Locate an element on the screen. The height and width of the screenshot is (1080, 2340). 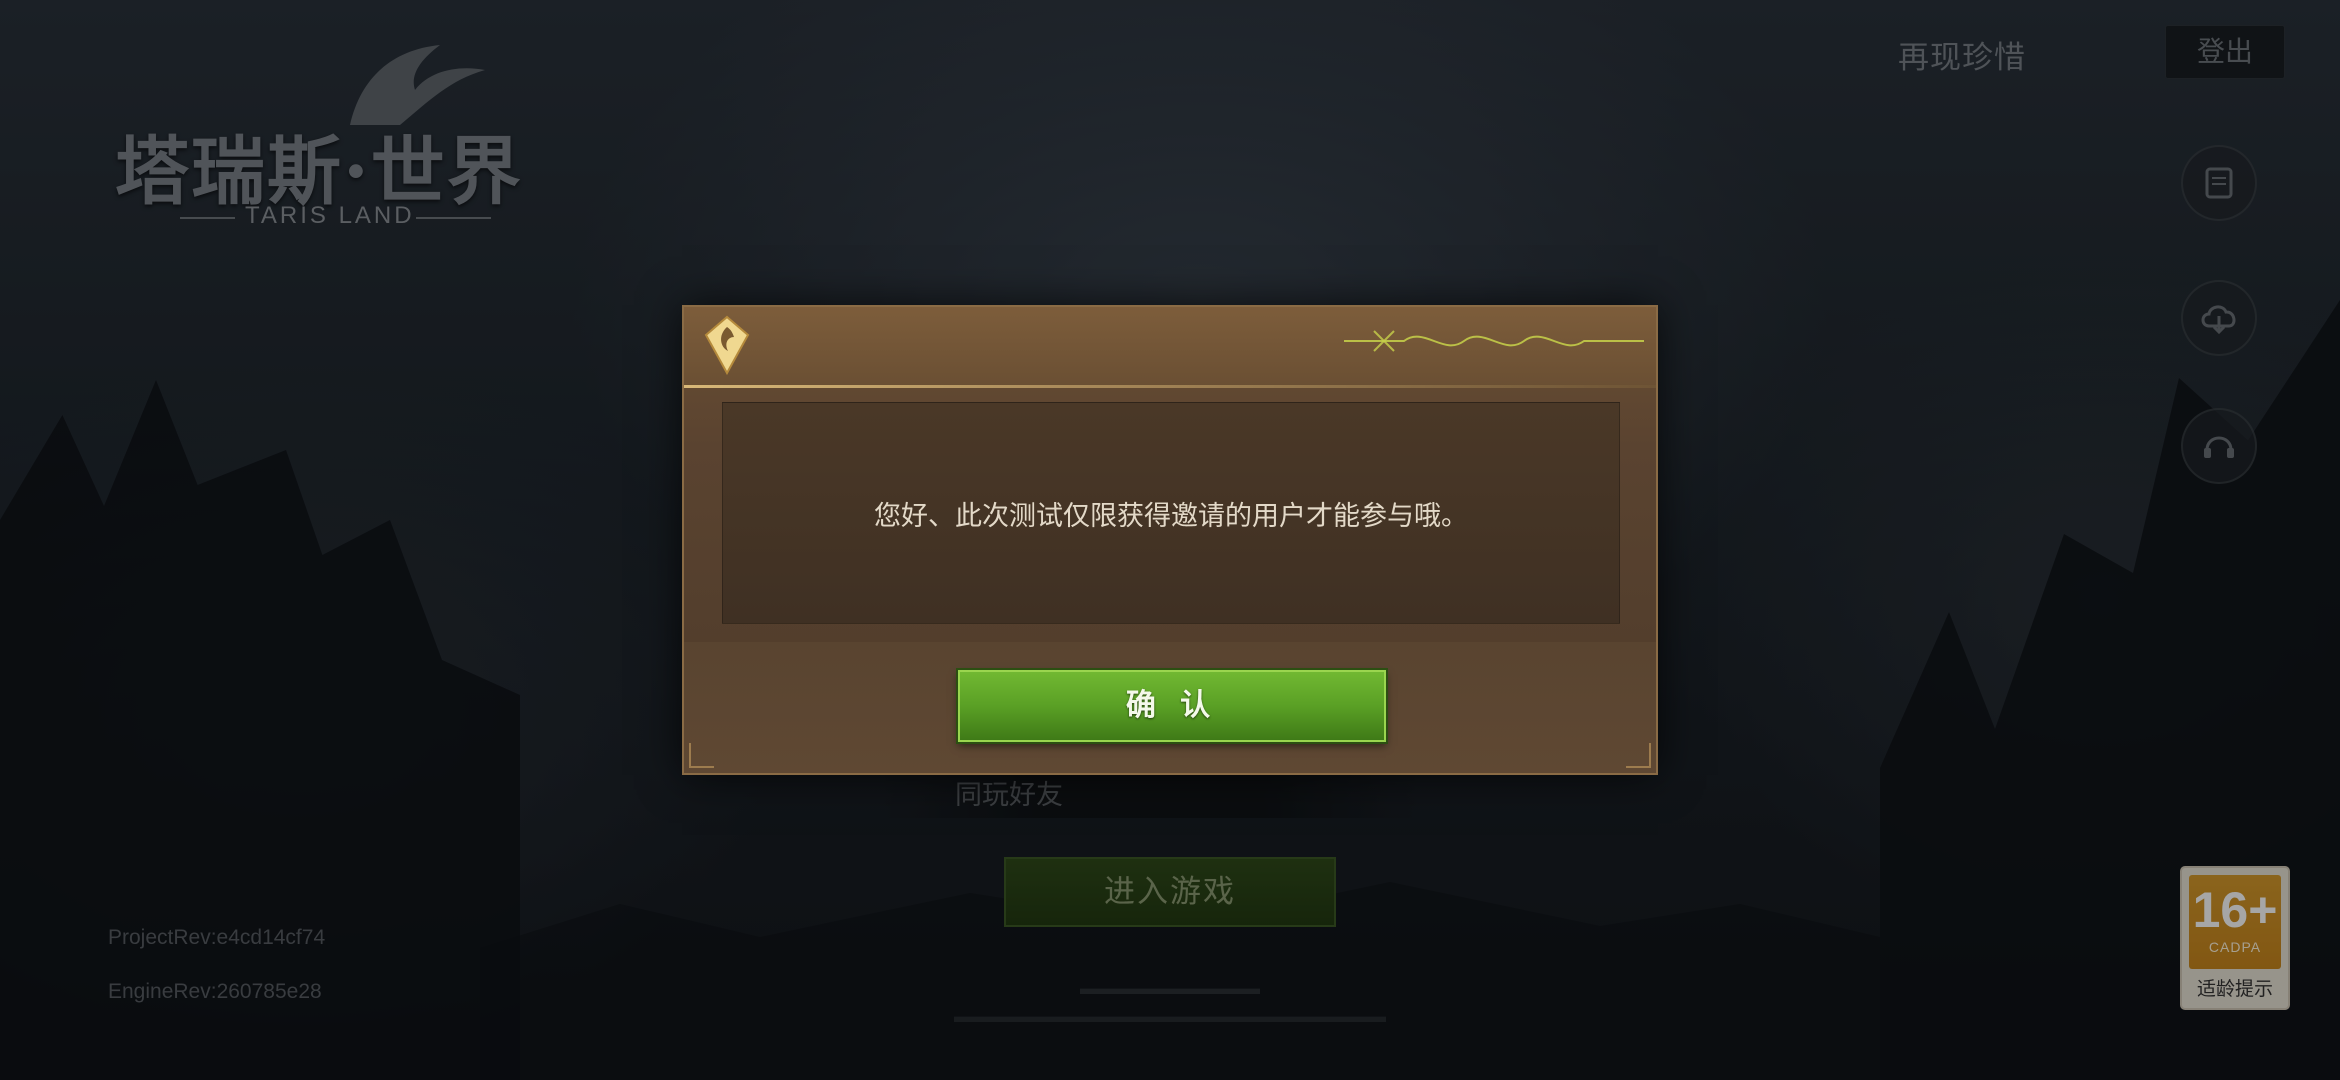
confirm-button: 确 认 is located at coordinates (1172, 706).